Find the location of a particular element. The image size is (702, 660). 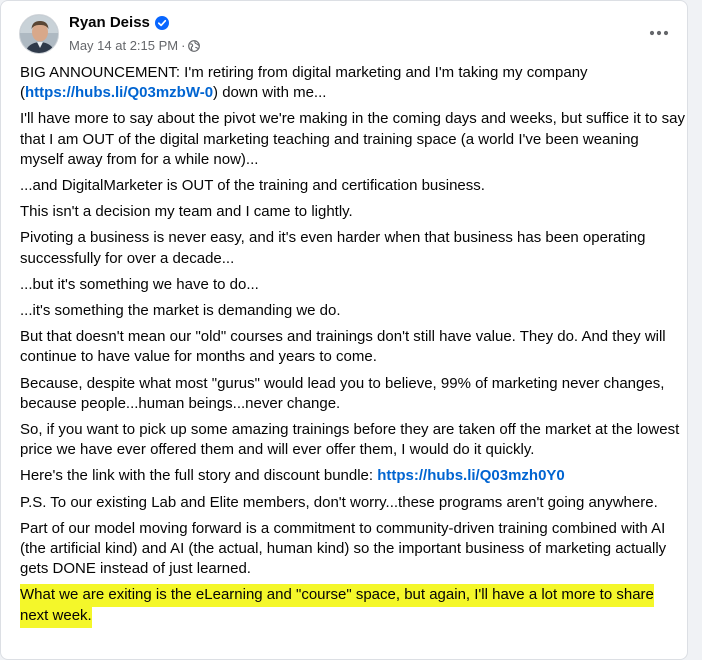

company-link: https://hubs.li/Q03mzbW-0 is located at coordinates (119, 92).